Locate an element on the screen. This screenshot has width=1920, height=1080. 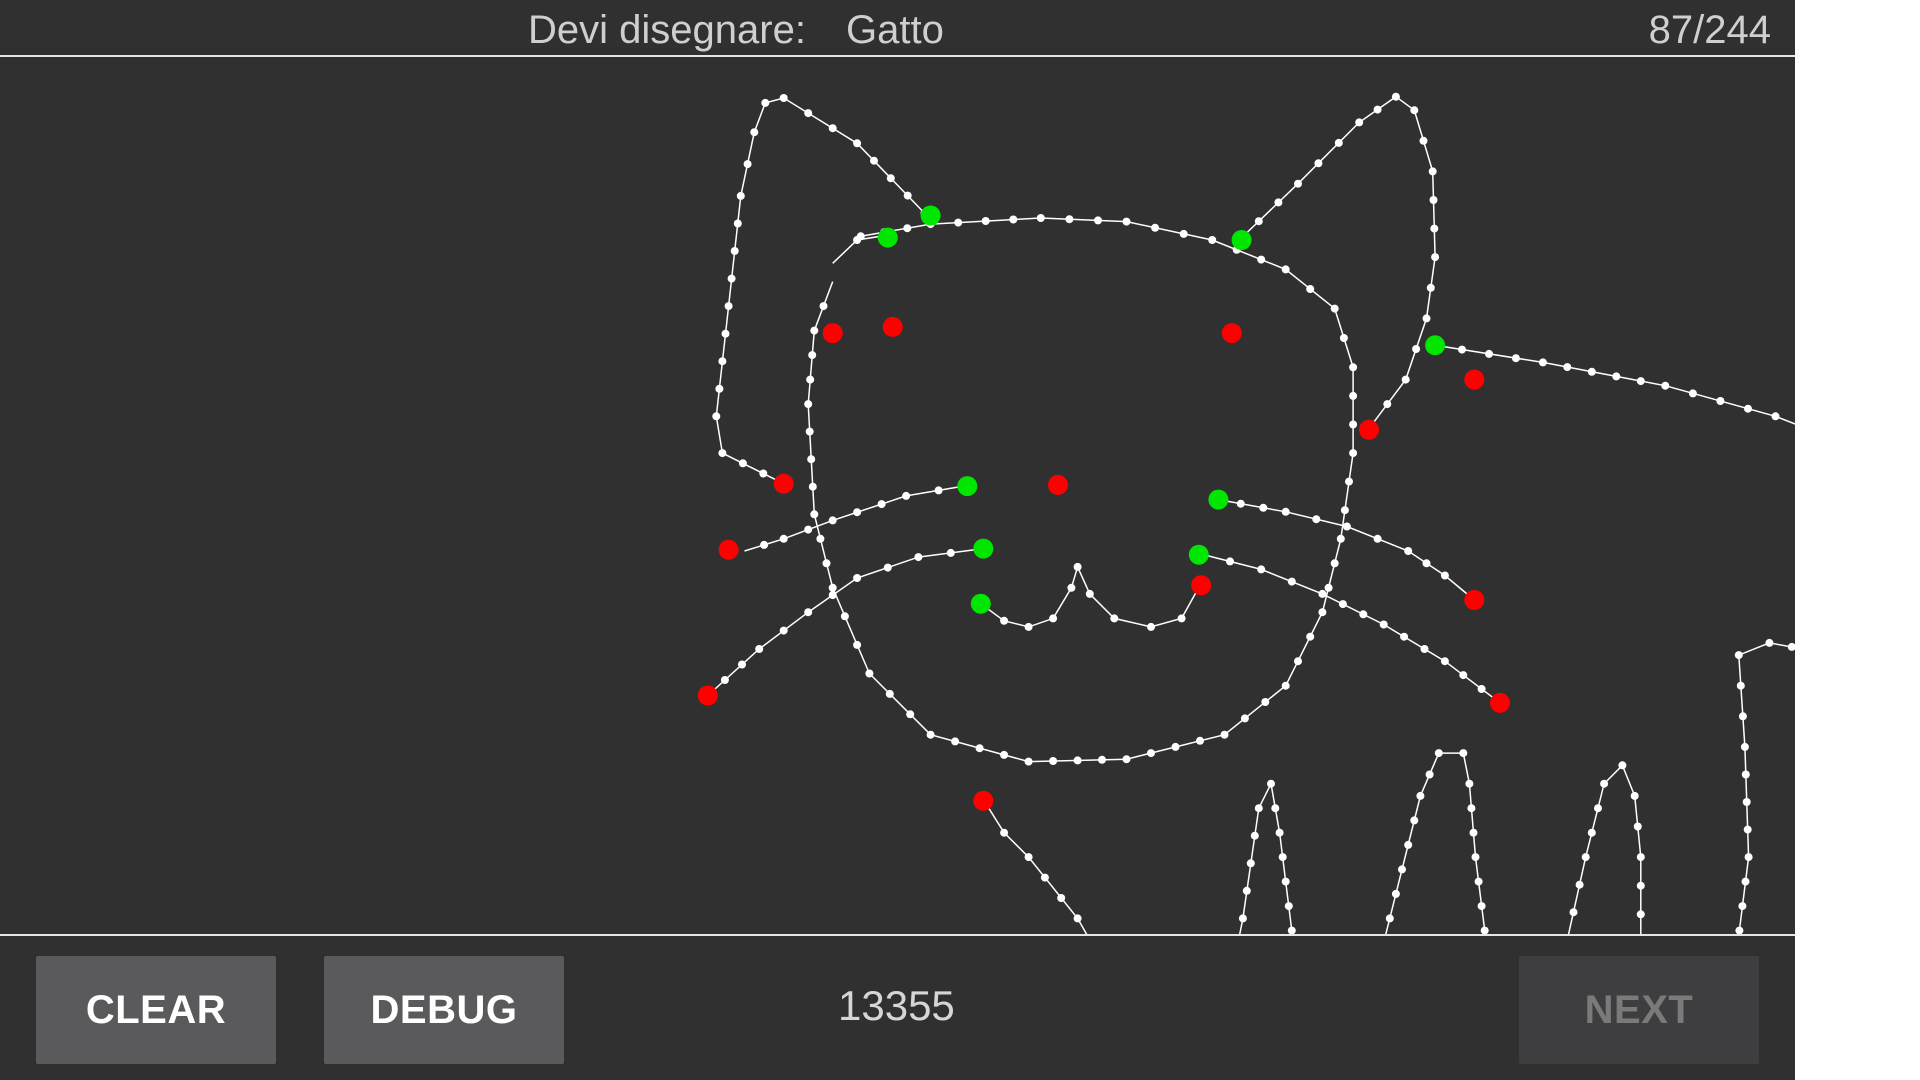
footer-bar: CLEAR DEBUG 13355 NEXT is located at coordinates (897, 1007).